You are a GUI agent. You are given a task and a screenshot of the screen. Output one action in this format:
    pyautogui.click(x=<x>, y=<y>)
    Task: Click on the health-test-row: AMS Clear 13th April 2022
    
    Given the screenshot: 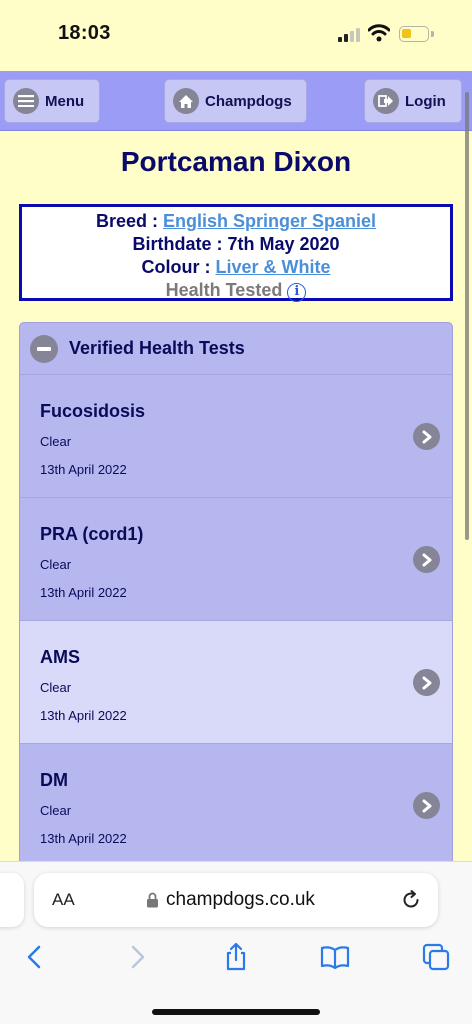 What is the action you would take?
    pyautogui.click(x=236, y=682)
    